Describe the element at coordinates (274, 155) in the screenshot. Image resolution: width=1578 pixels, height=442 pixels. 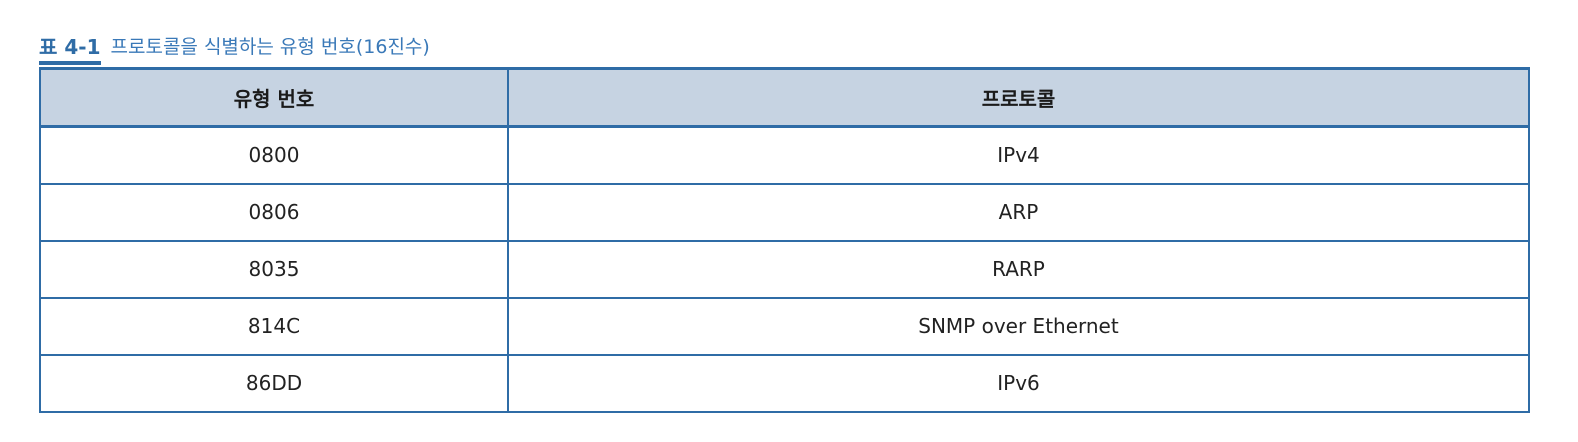
I see `cell-type-number: 0800` at that location.